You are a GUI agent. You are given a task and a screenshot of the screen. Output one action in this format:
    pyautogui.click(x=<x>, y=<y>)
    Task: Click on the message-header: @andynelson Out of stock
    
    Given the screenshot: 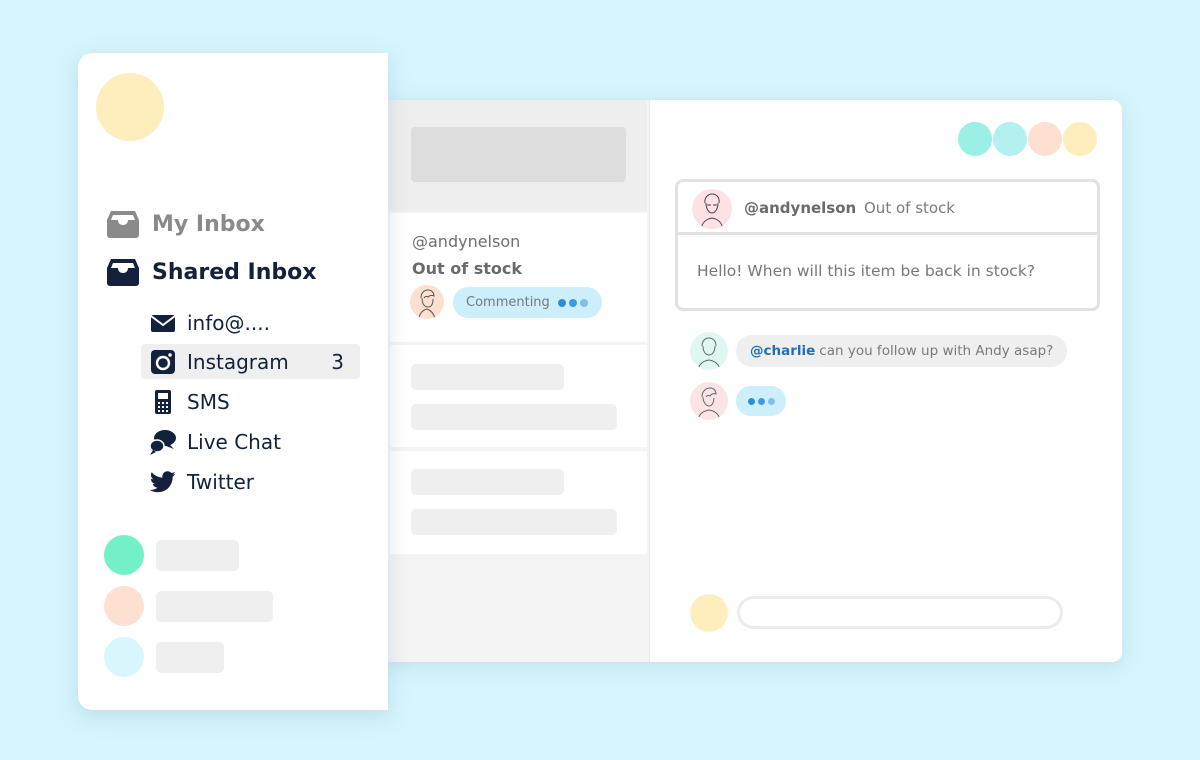 What is the action you would take?
    pyautogui.click(x=887, y=208)
    